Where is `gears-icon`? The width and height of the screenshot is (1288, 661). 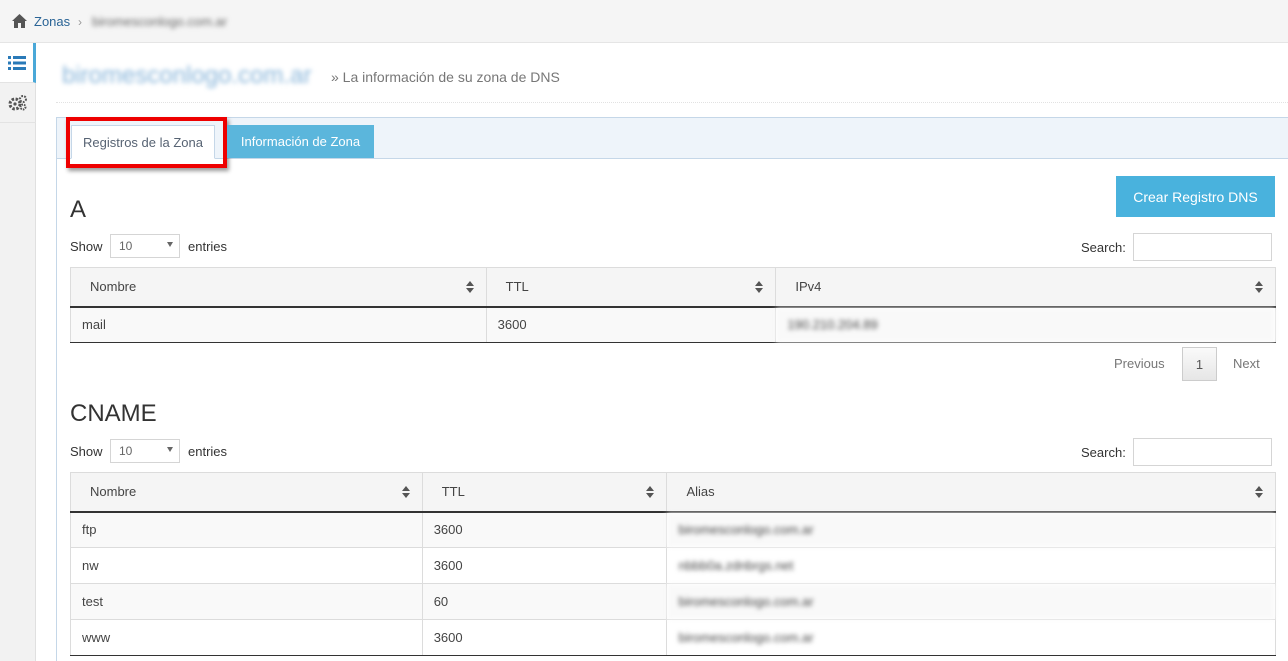 gears-icon is located at coordinates (17, 102).